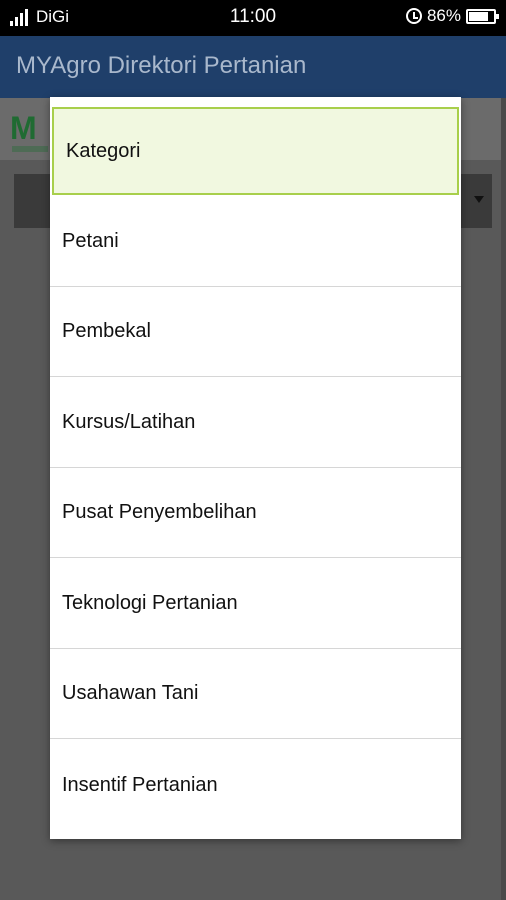  What do you see at coordinates (253, 18) in the screenshot?
I see `status-bar: DiGi 11:00 86%` at bounding box center [253, 18].